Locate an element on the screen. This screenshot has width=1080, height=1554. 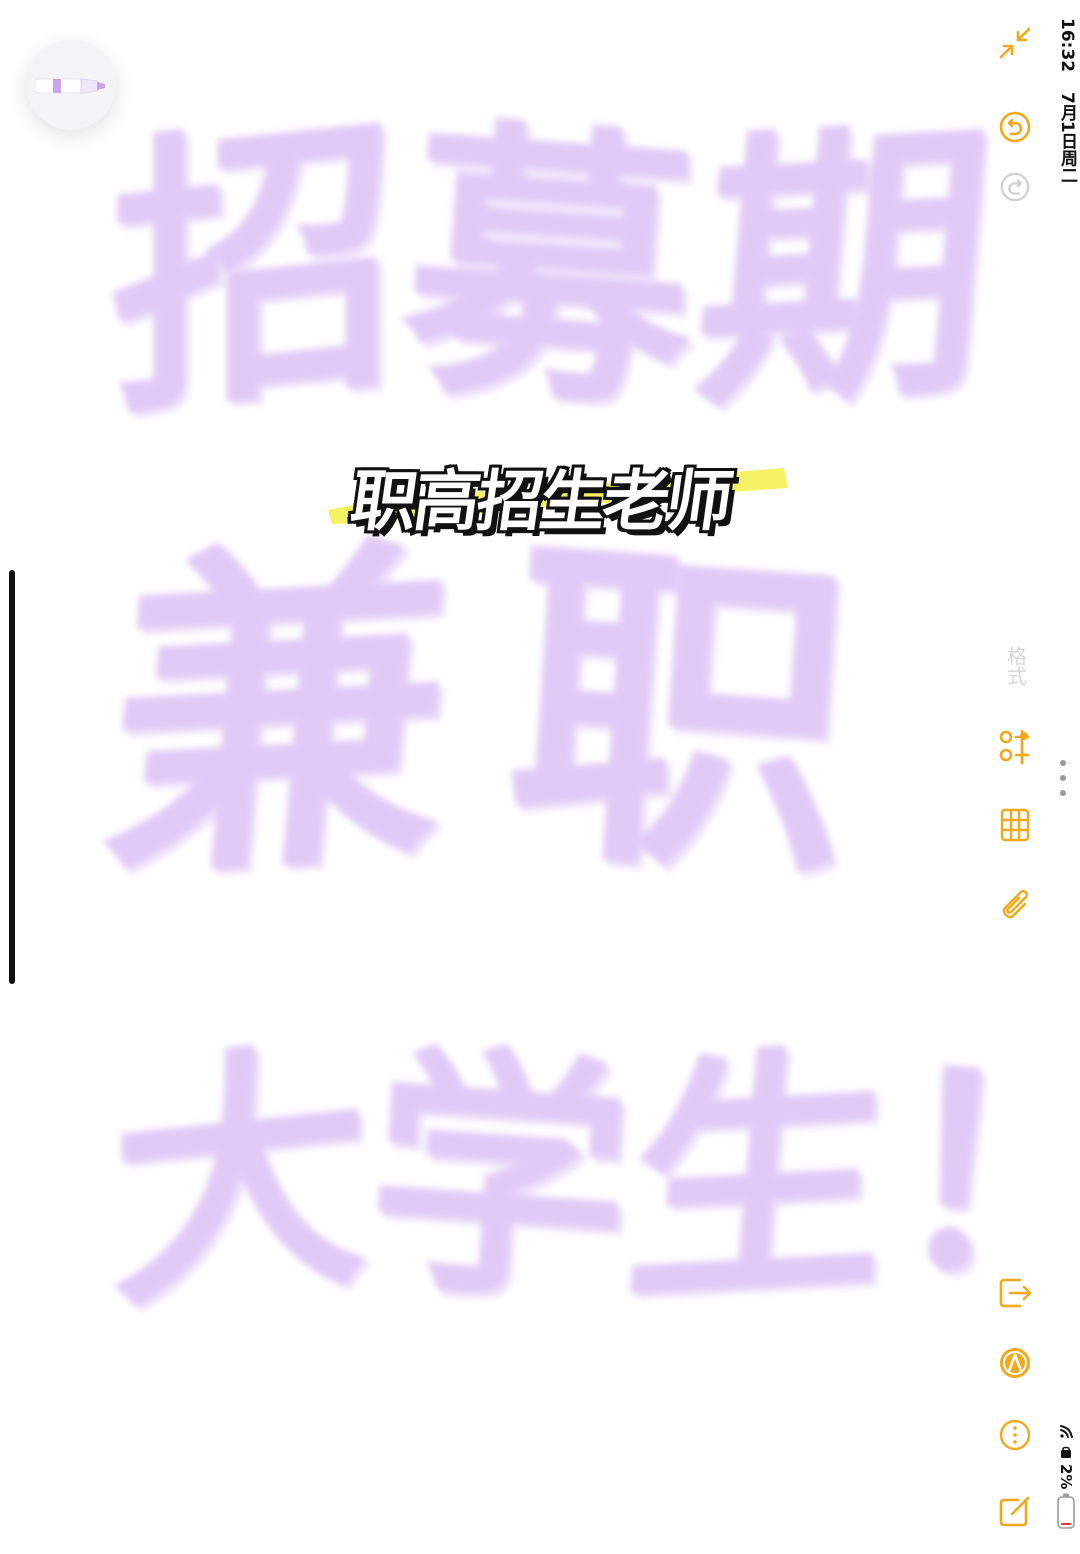
handwritten-char: 招 is located at coordinates (255, 270).